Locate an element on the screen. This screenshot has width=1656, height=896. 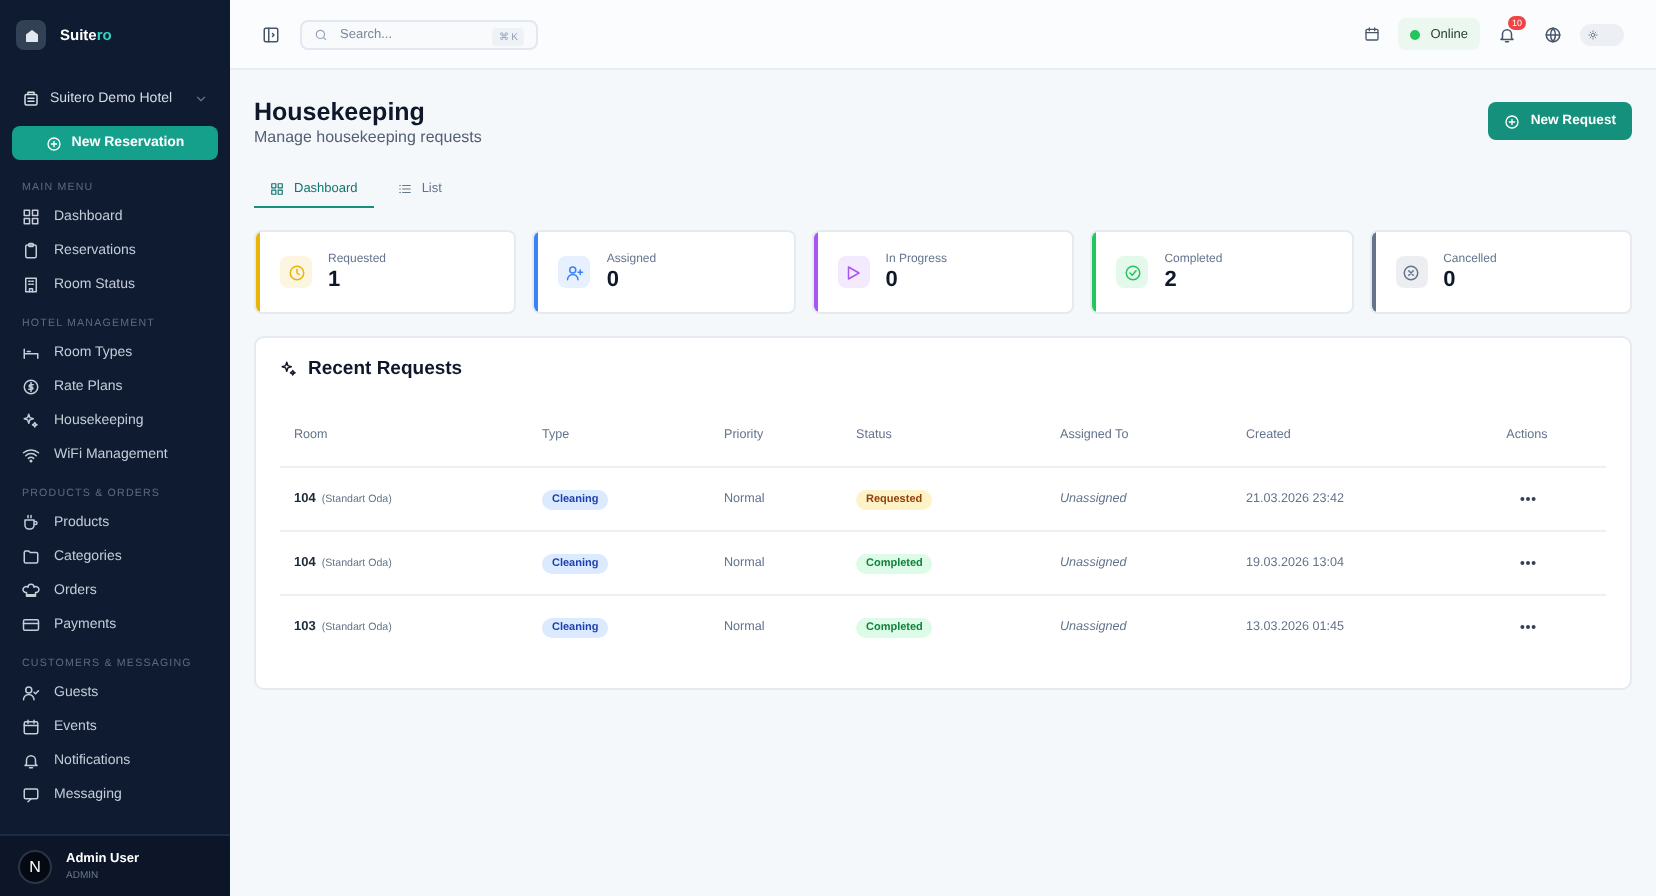
sidebar-toggle-icon is located at coordinates (271, 34).